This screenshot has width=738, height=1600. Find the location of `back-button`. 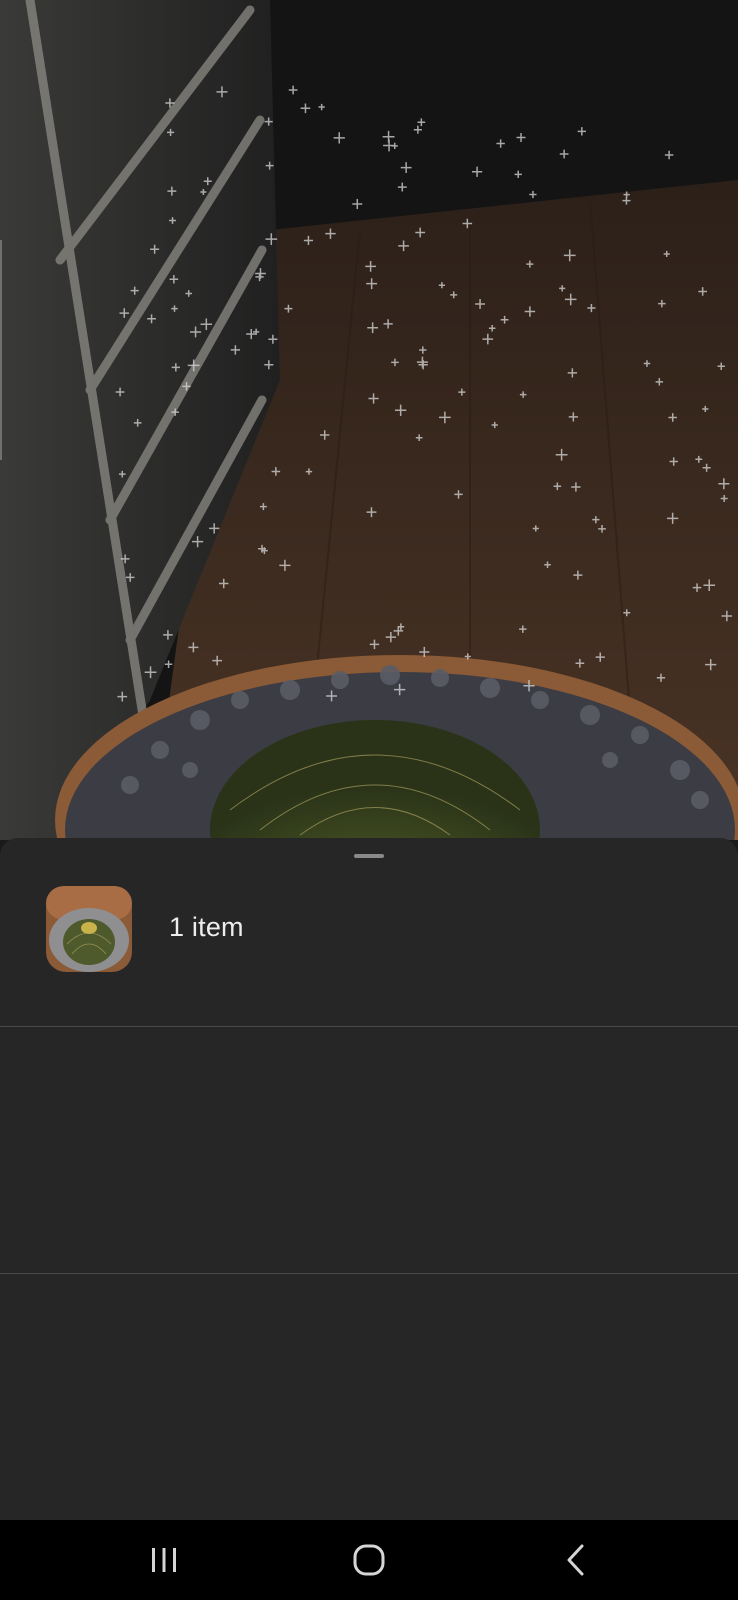

back-button is located at coordinates (576, 1560).